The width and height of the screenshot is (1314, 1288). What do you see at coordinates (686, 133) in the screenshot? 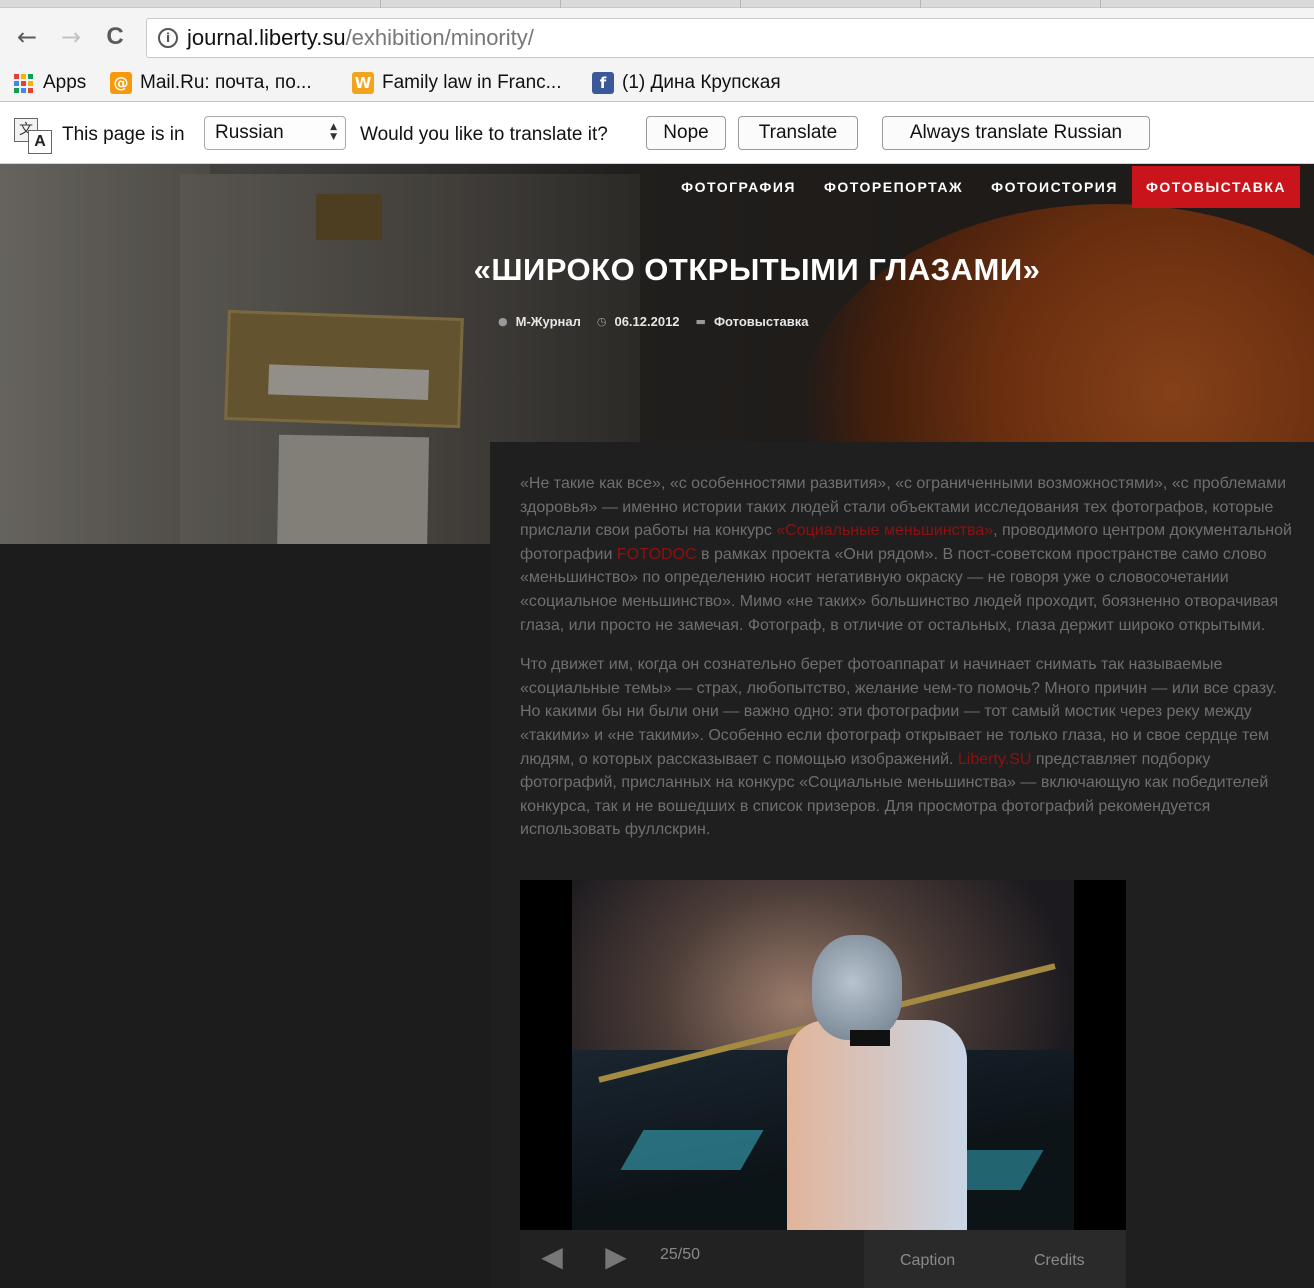
I see `nope-button: Nope` at bounding box center [686, 133].